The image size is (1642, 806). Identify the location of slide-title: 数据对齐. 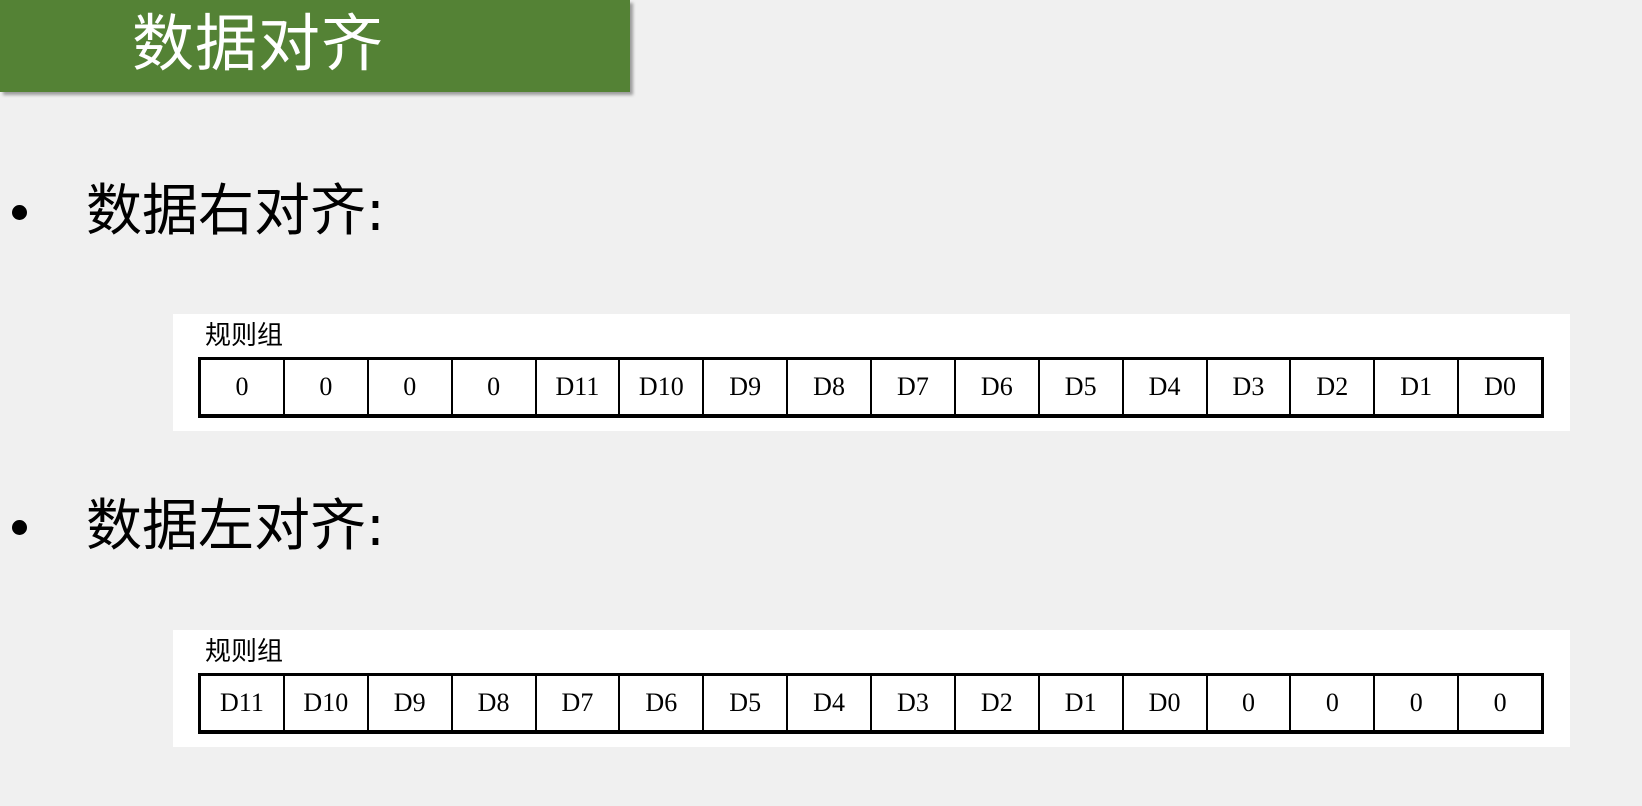
(258, 43).